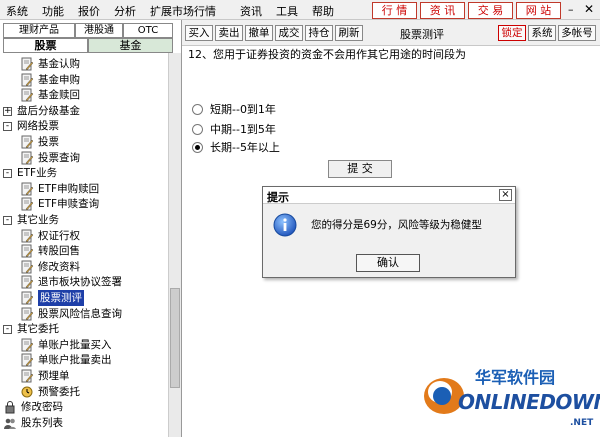  I want to click on dialog-message: 您的得分是69分，风险等级为稳健型, so click(396, 225).